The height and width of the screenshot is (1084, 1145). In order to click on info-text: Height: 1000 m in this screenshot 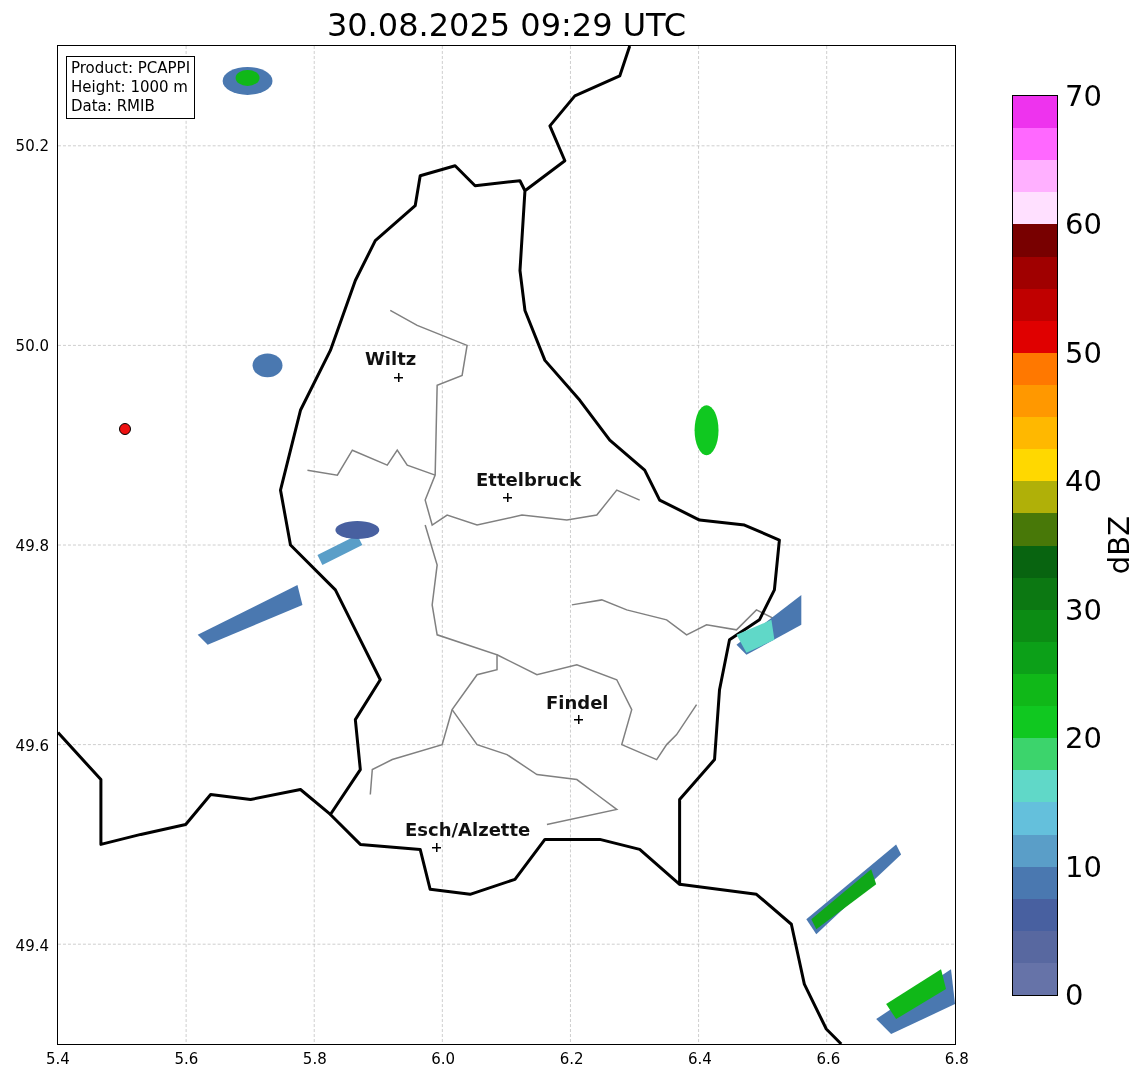, I will do `click(130, 87)`.